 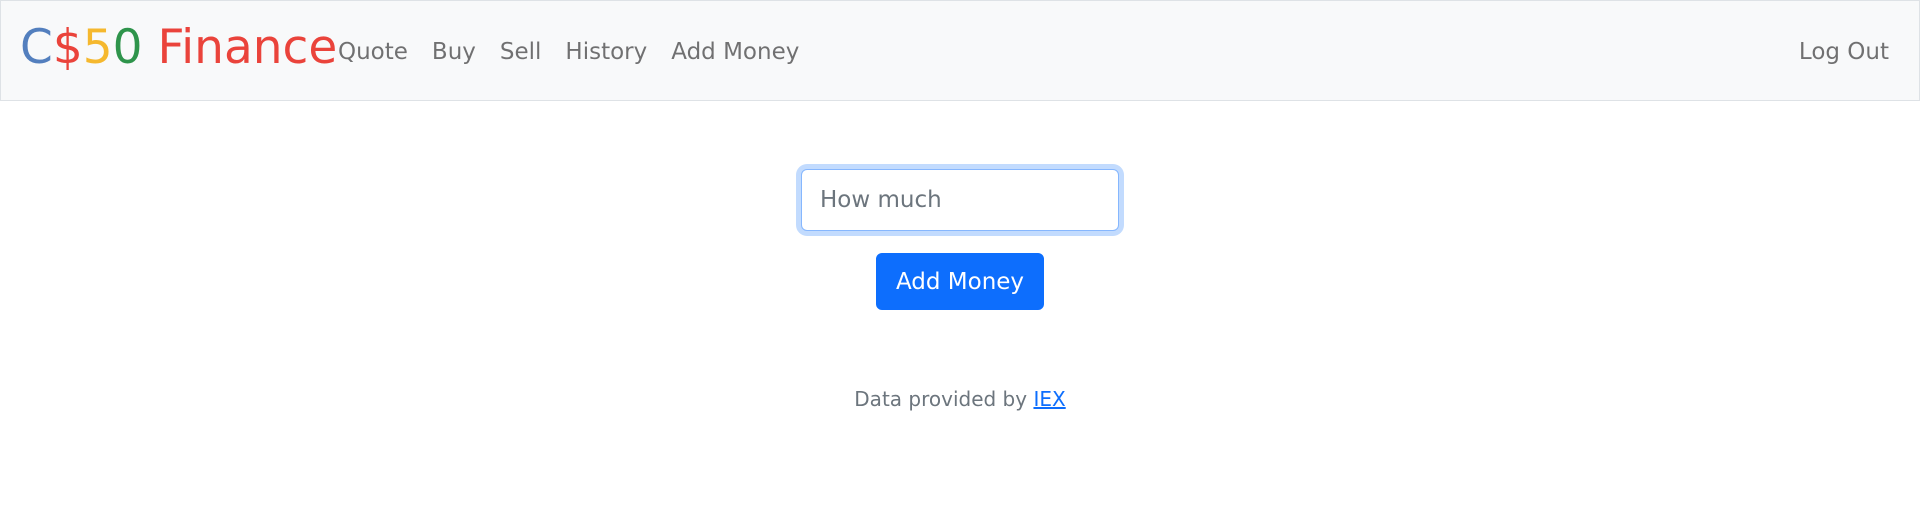 I want to click on nav-link-quote: Quote, so click(x=373, y=52).